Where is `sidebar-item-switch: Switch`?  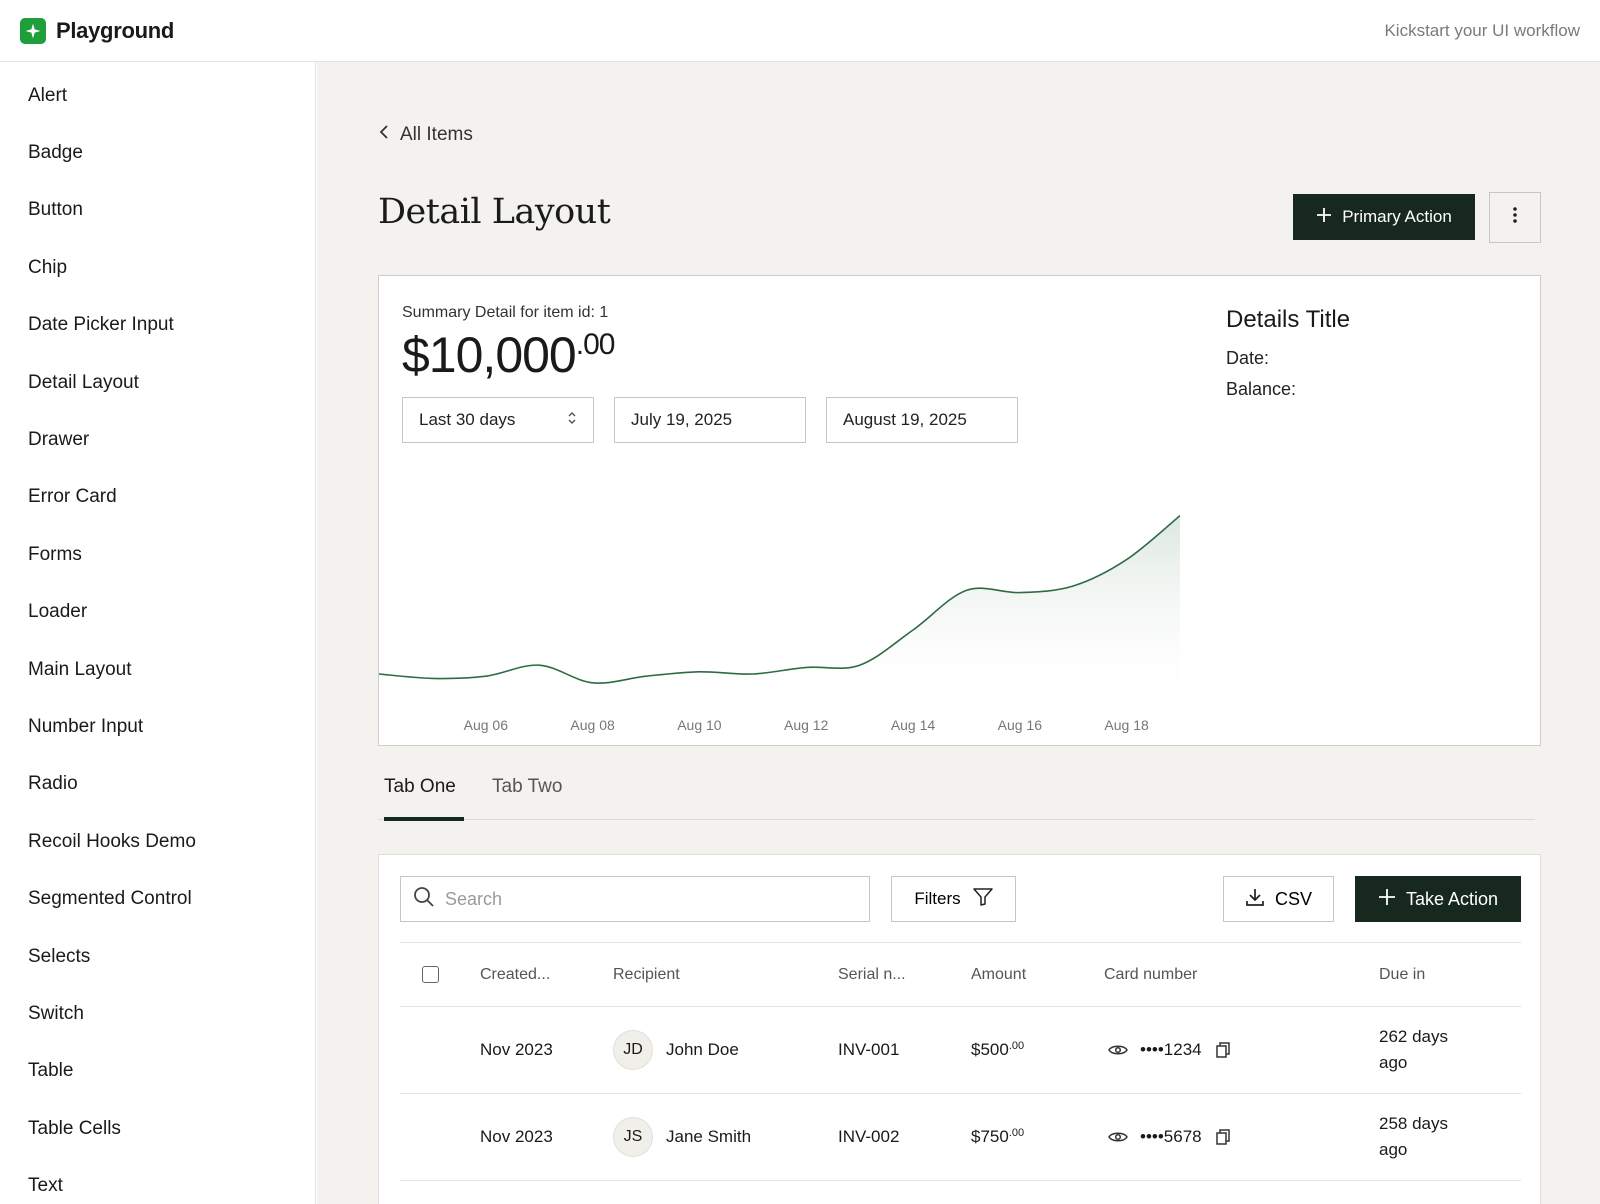 sidebar-item-switch: Switch is located at coordinates (157, 1013).